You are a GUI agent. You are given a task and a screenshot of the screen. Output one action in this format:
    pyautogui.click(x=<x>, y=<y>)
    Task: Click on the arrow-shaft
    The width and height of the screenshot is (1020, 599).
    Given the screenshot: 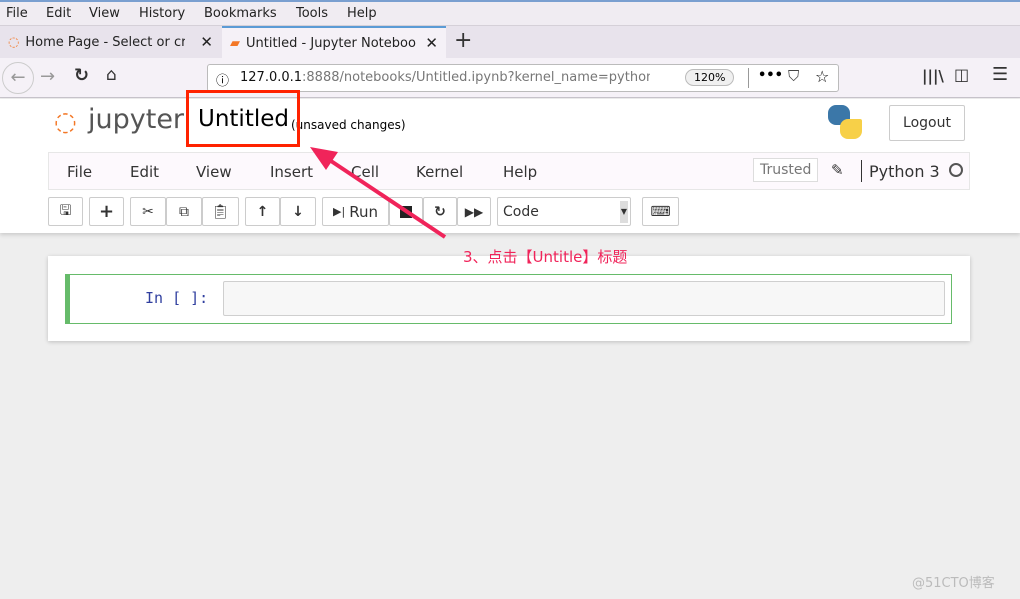 What is the action you would take?
    pyautogui.click(x=385, y=197)
    